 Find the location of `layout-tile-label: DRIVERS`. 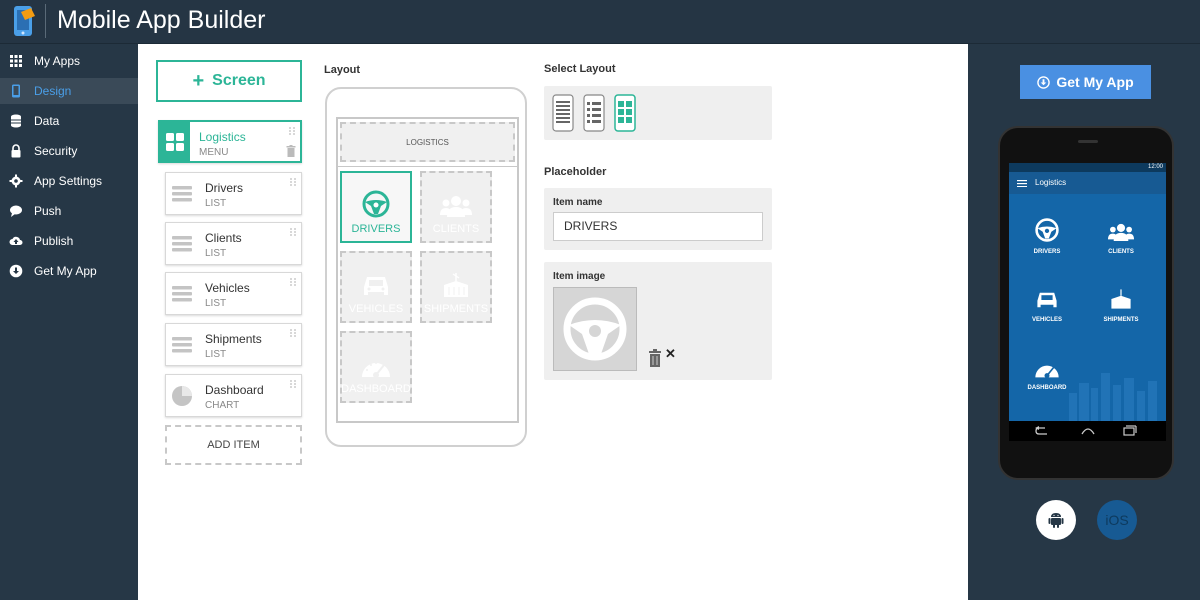

layout-tile-label: DRIVERS is located at coordinates (376, 229).